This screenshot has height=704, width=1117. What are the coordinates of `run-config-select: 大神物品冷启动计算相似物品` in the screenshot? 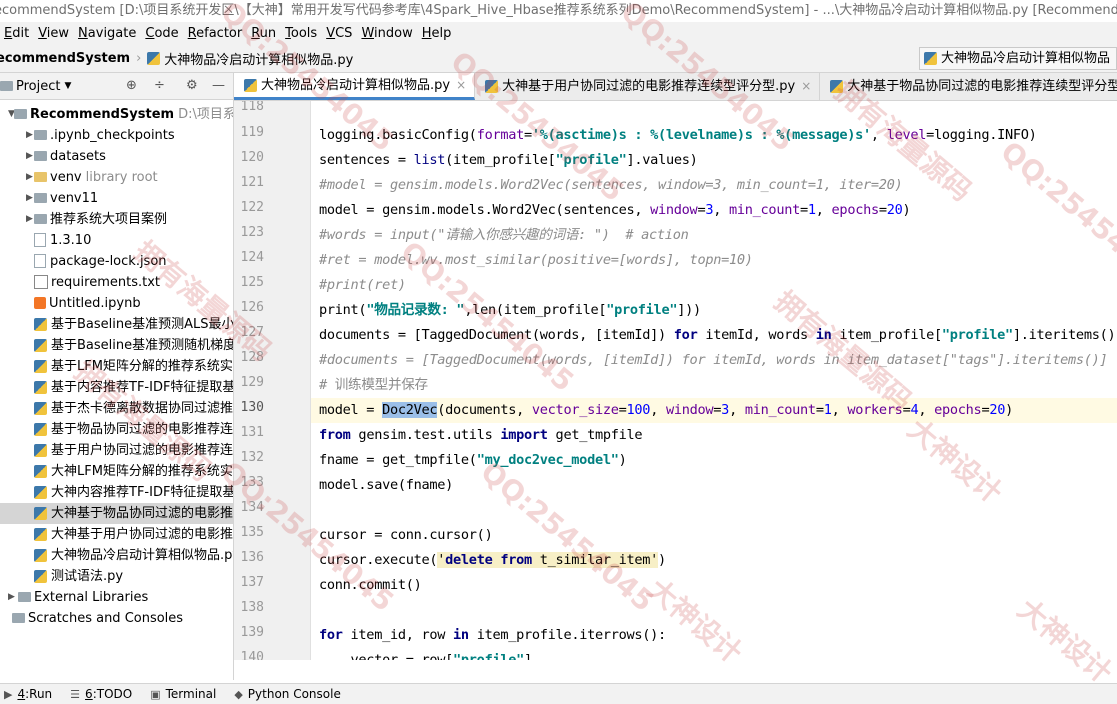 It's located at (1017, 58).